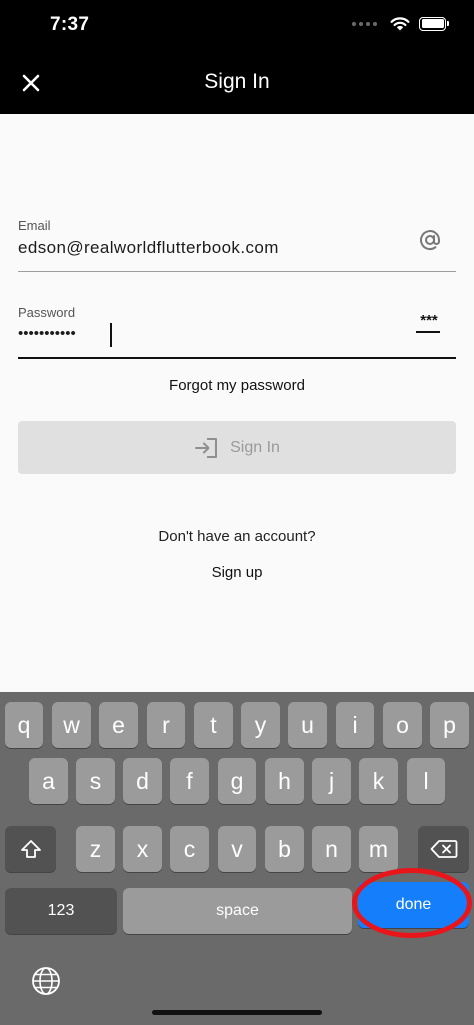 The width and height of the screenshot is (474, 1025). I want to click on at-sign-icon, so click(430, 240).